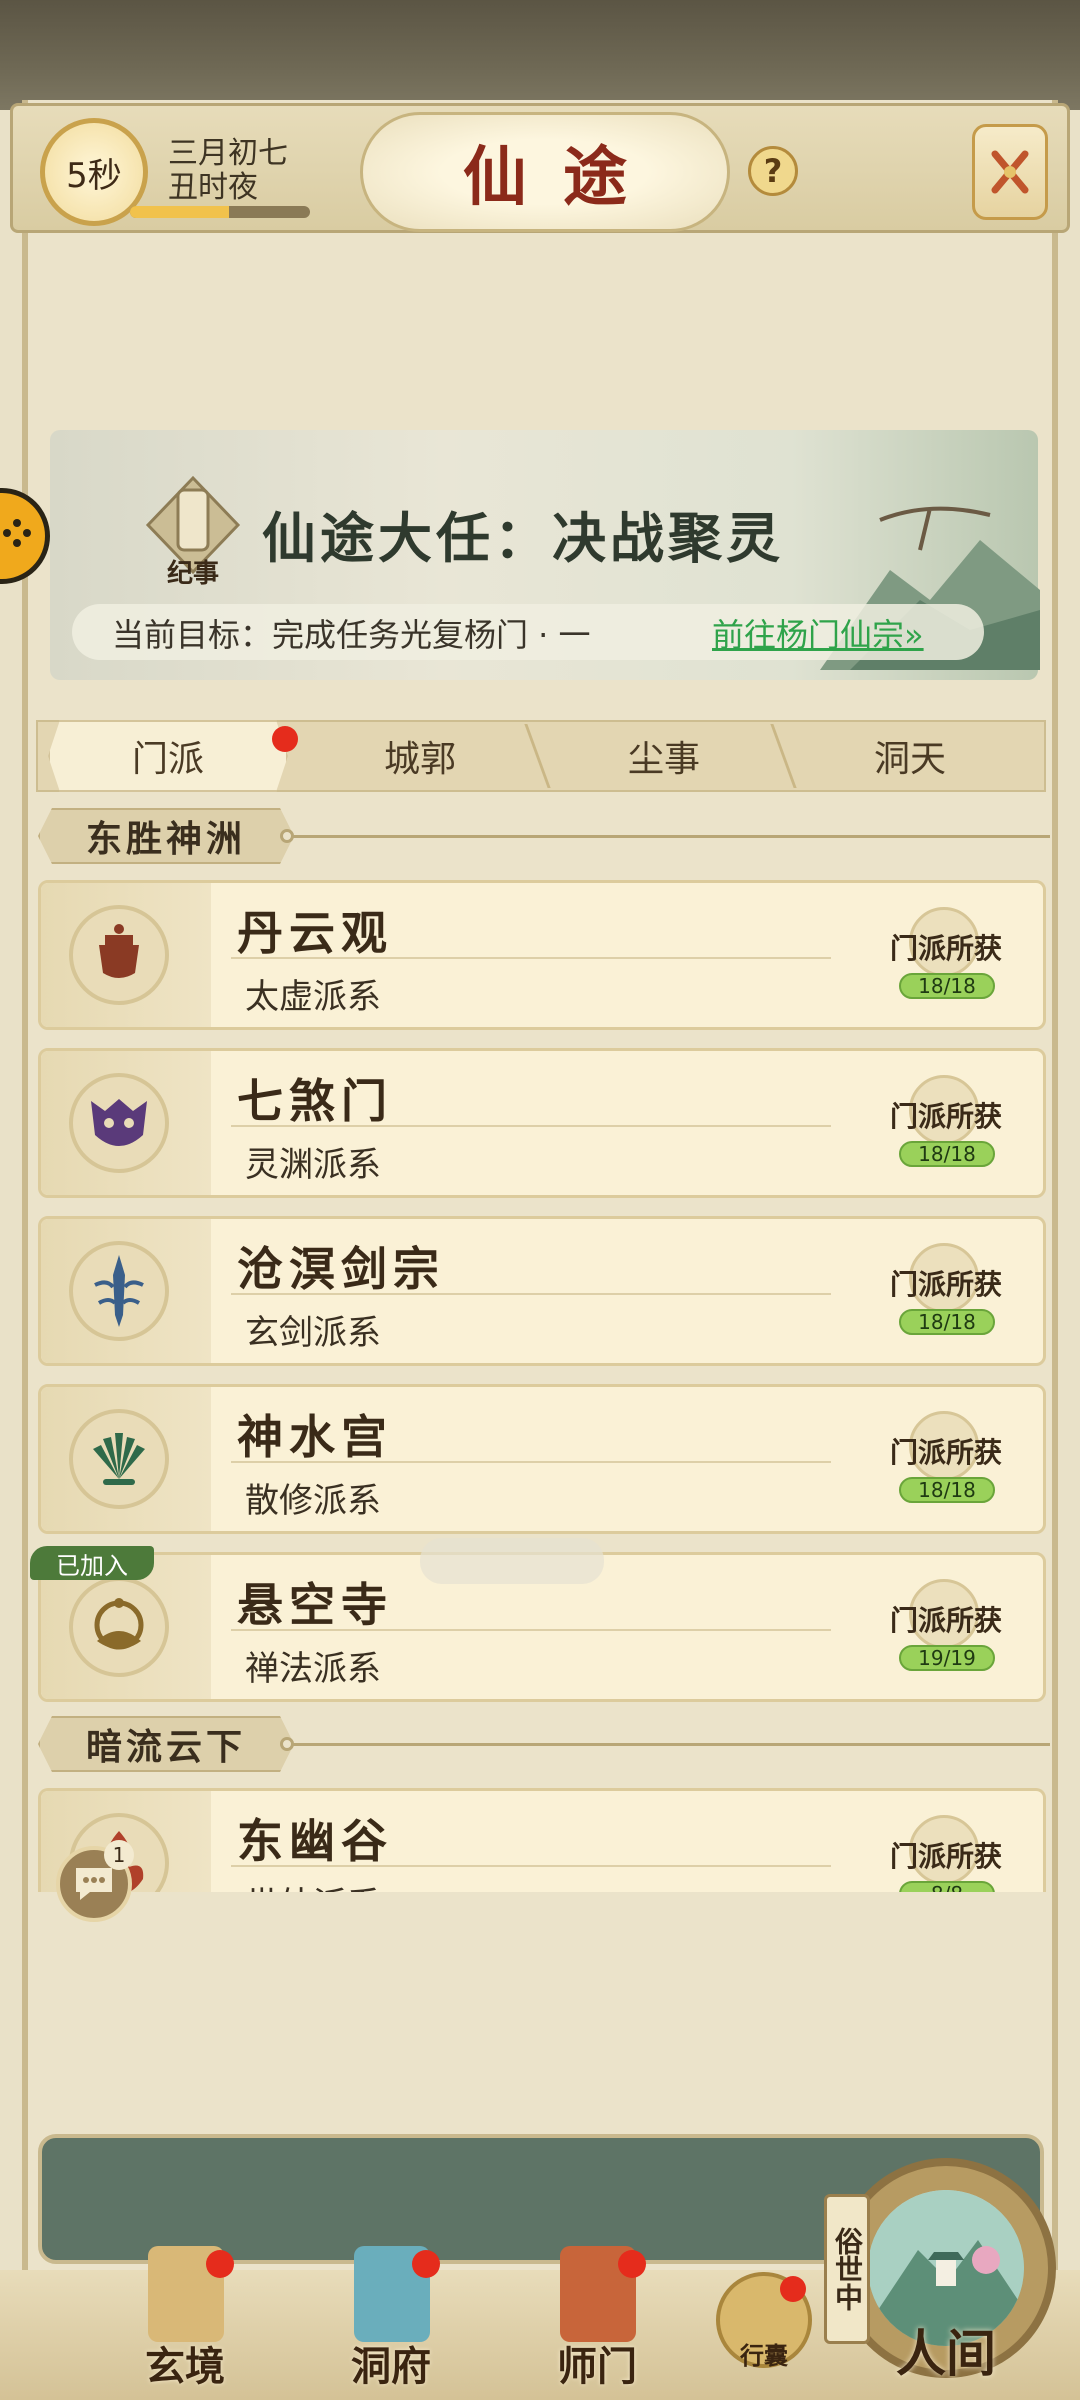 The width and height of the screenshot is (1080, 2400). Describe the element at coordinates (185, 2366) in the screenshot. I see `nav-label: 玄境` at that location.